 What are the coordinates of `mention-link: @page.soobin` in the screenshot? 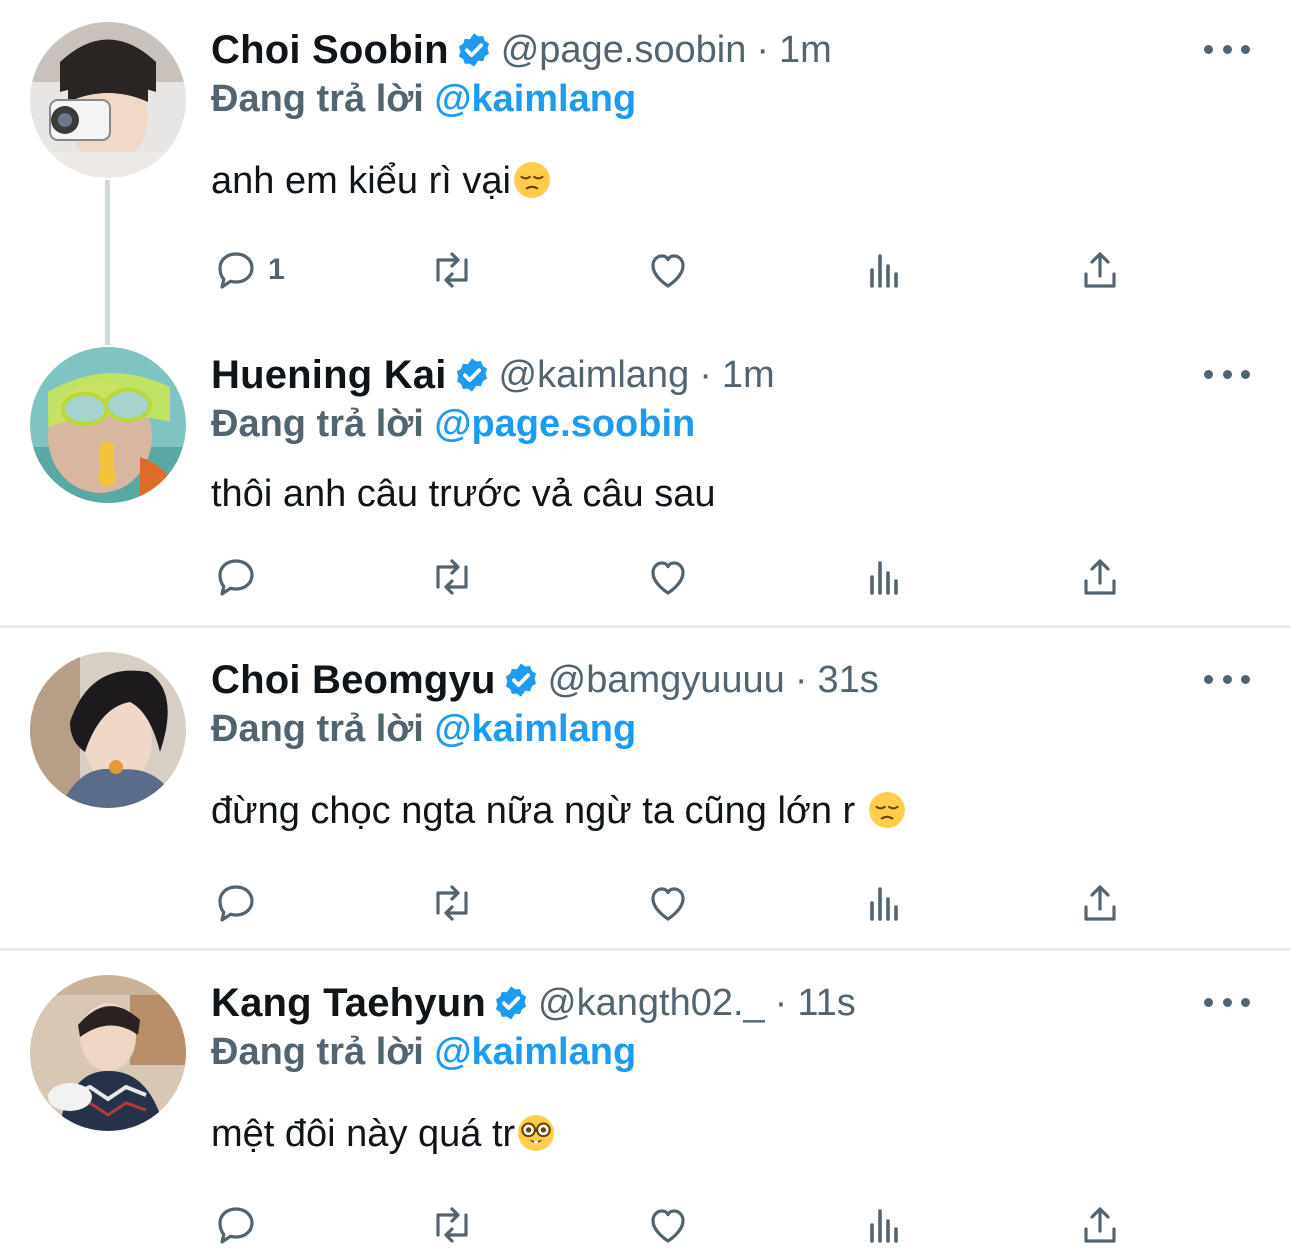 It's located at (564, 424).